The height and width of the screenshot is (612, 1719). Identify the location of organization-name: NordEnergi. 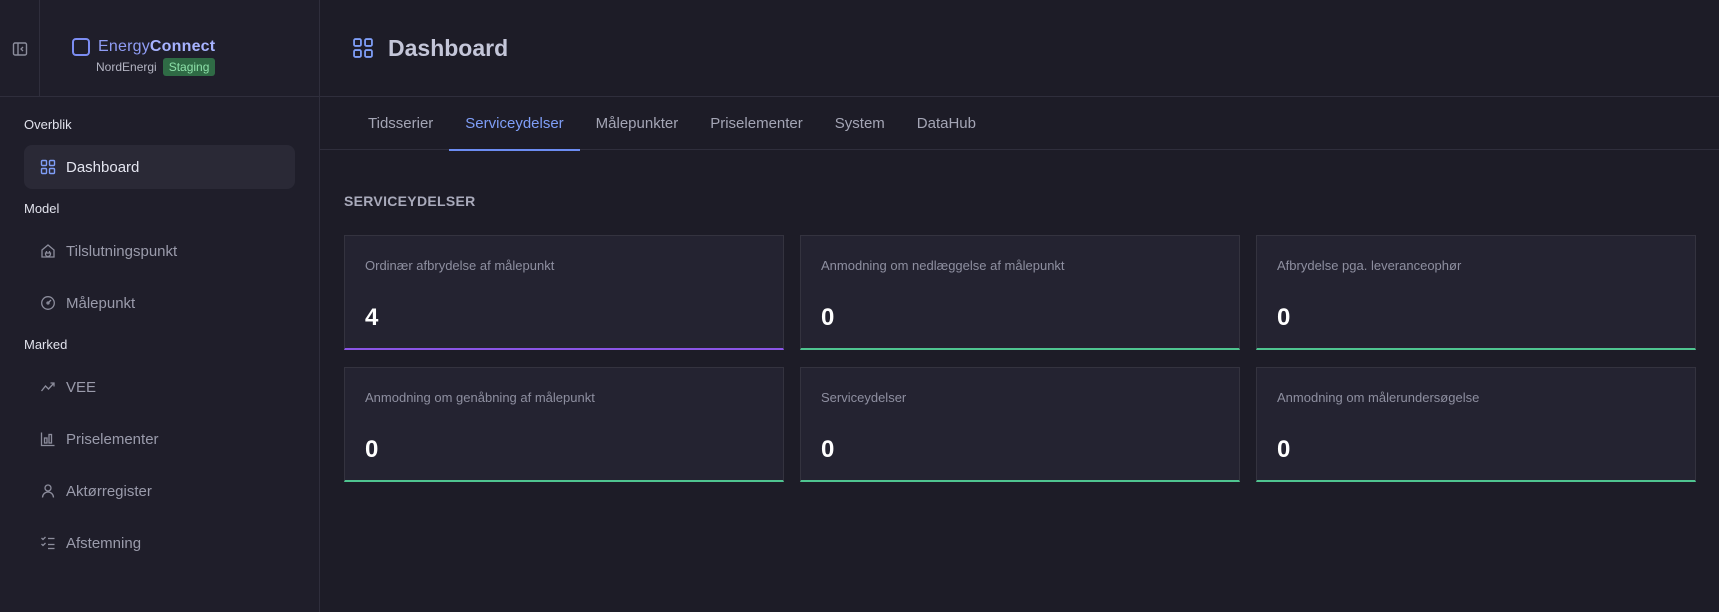
(126, 67).